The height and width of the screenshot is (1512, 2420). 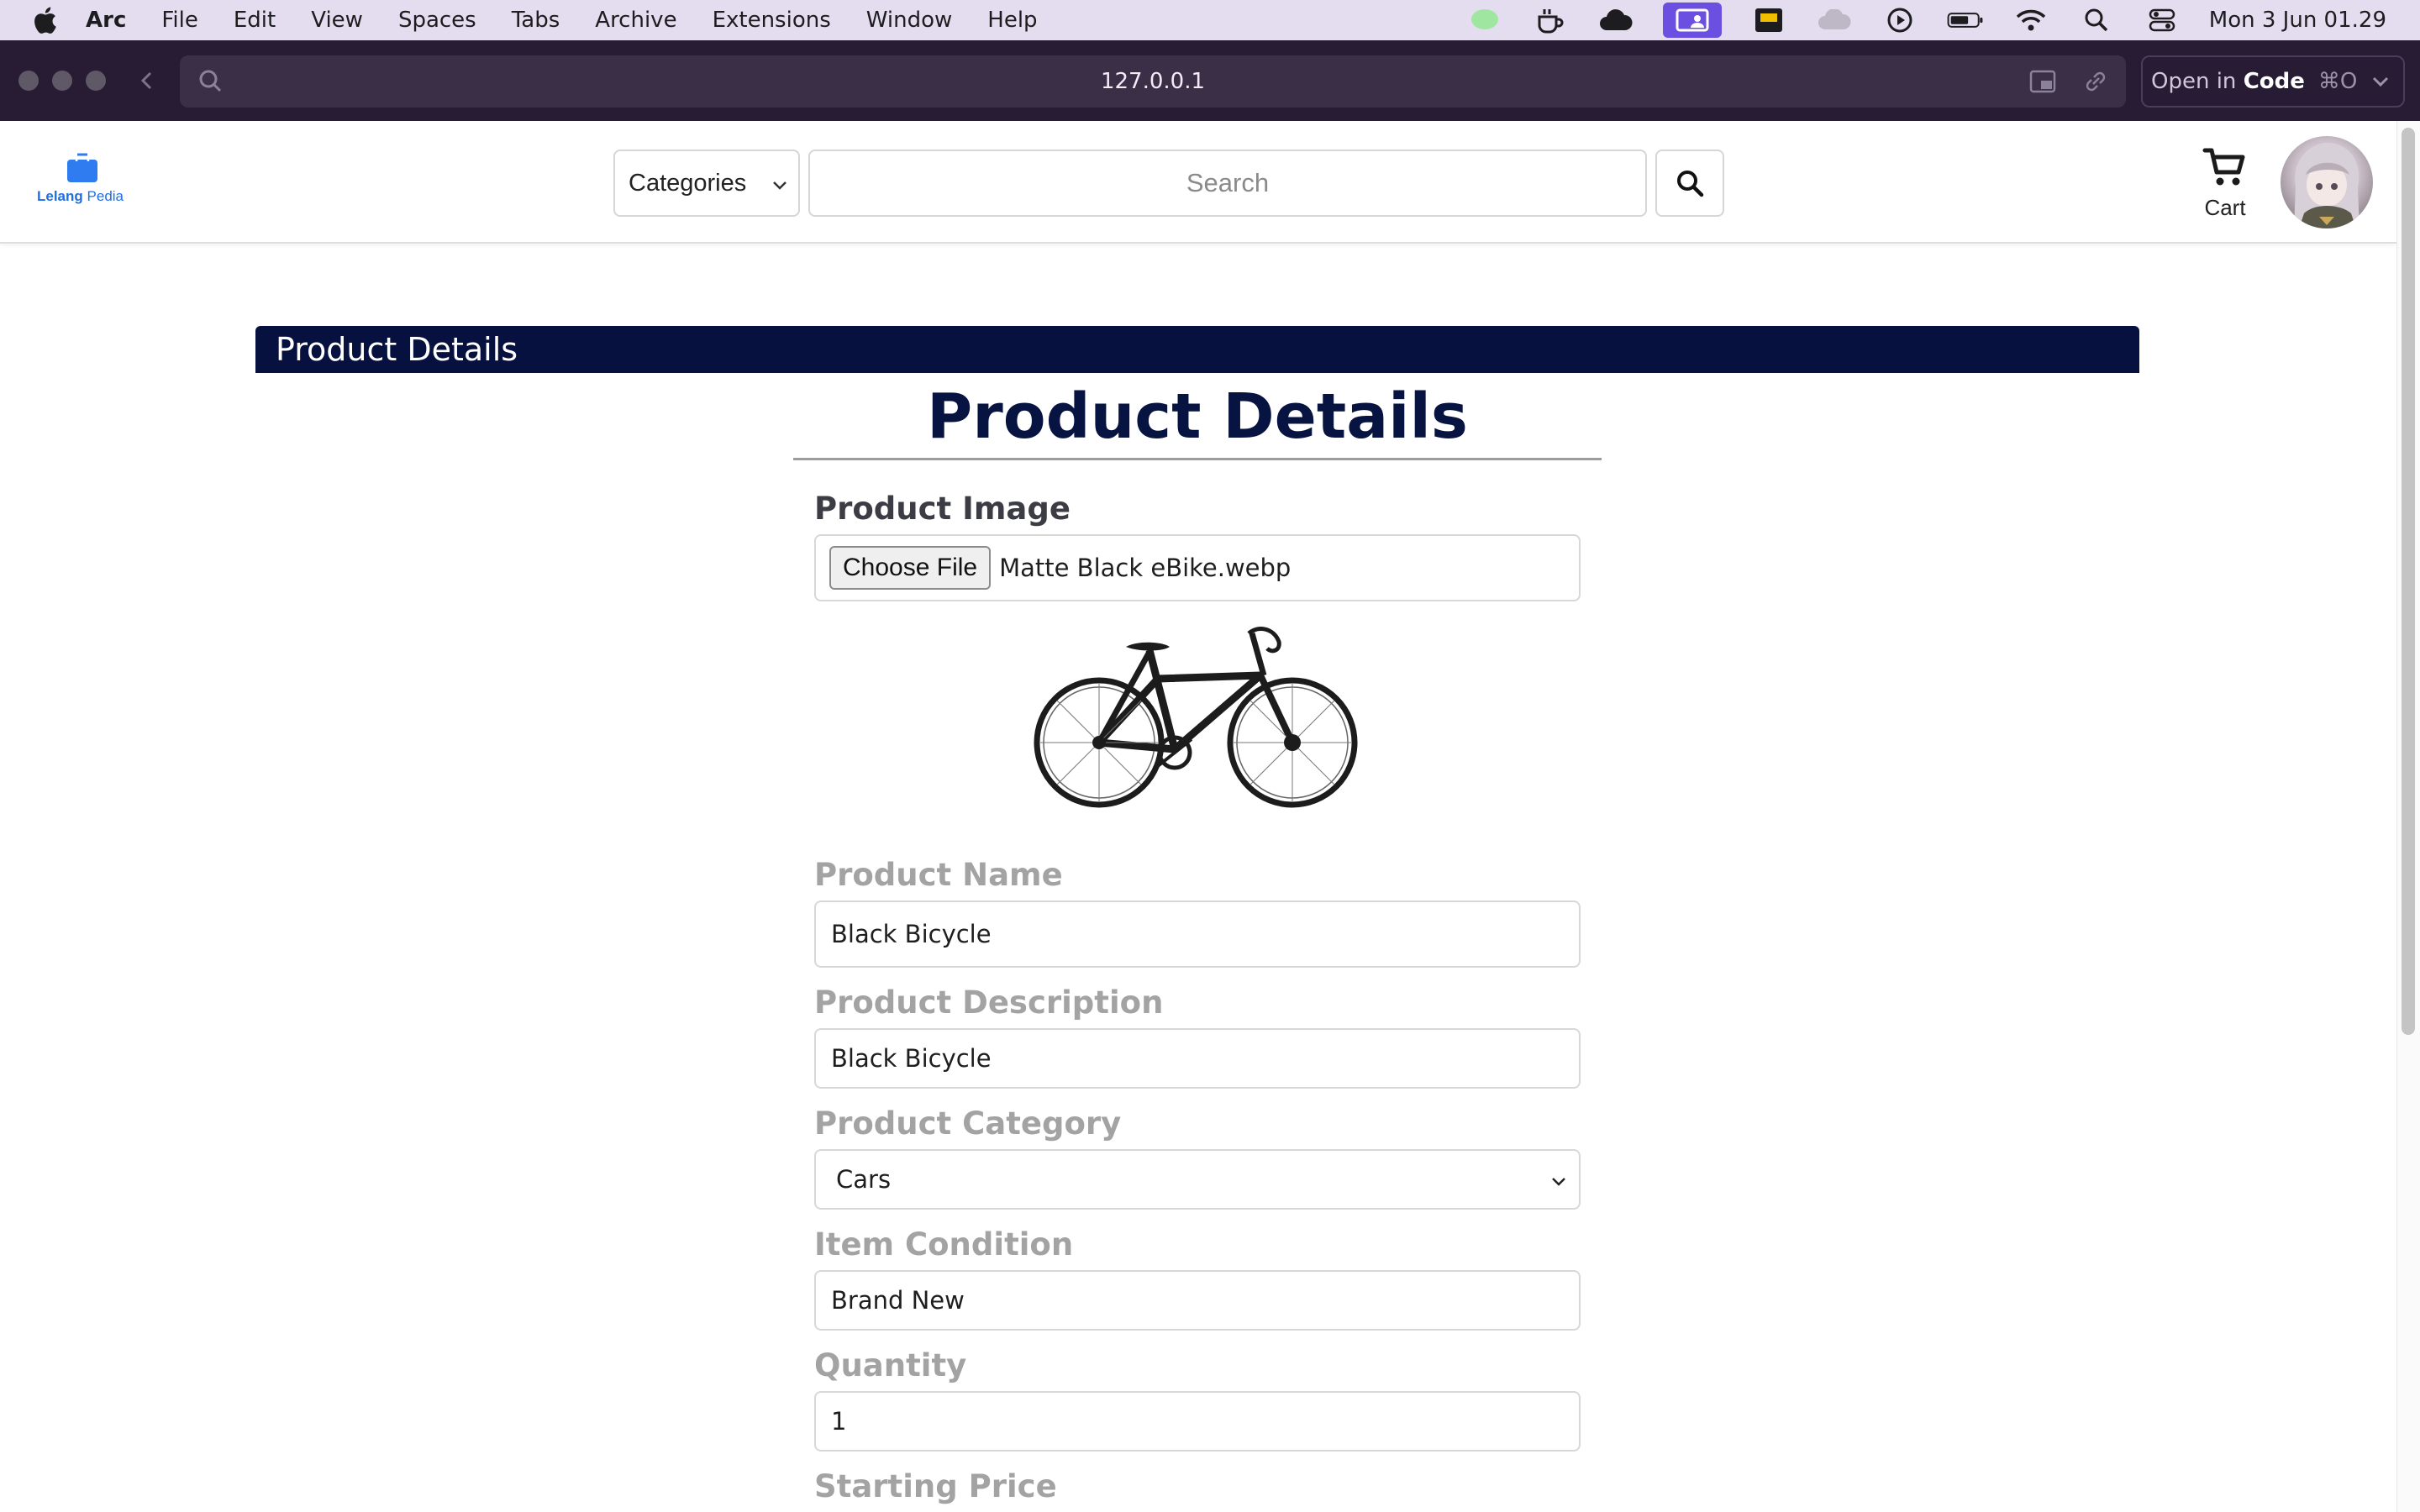 What do you see at coordinates (1834, 20) in the screenshot?
I see `cloud-outline-icon` at bounding box center [1834, 20].